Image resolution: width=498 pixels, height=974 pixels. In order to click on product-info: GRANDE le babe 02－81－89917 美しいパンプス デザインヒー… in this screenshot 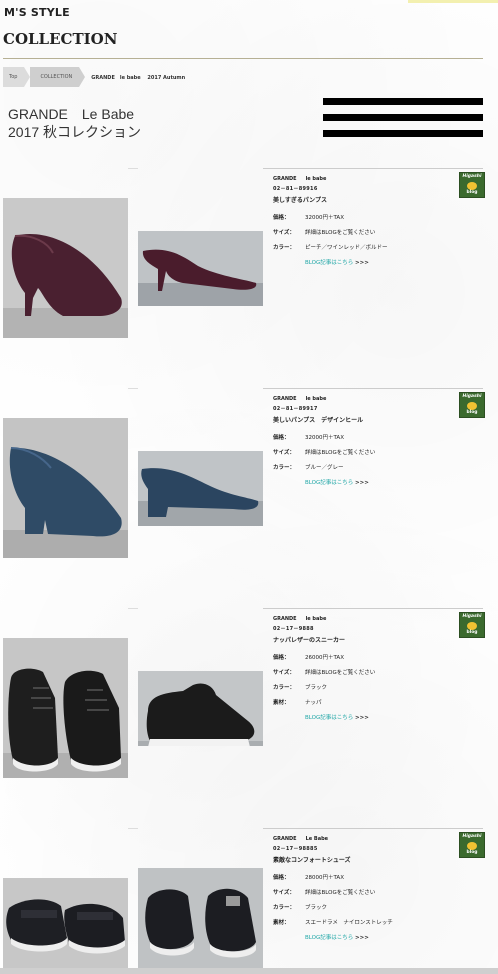, I will do `click(373, 441)`.